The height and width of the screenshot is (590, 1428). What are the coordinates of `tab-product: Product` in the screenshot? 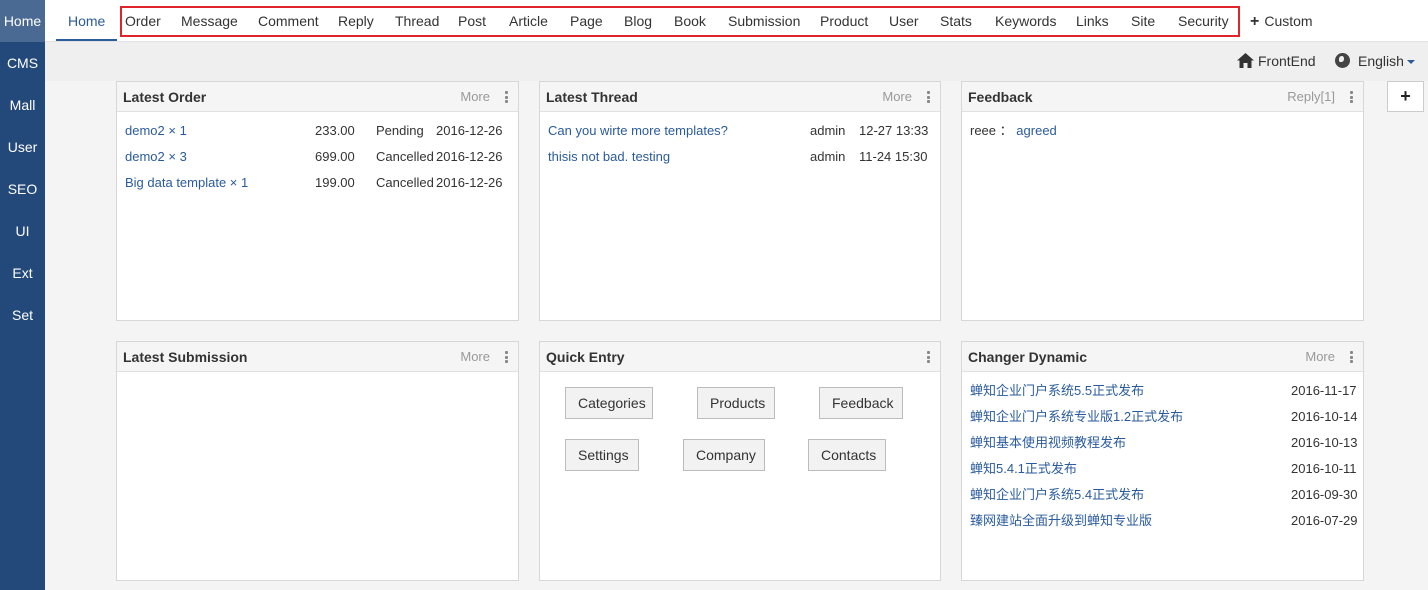 It's located at (844, 21).